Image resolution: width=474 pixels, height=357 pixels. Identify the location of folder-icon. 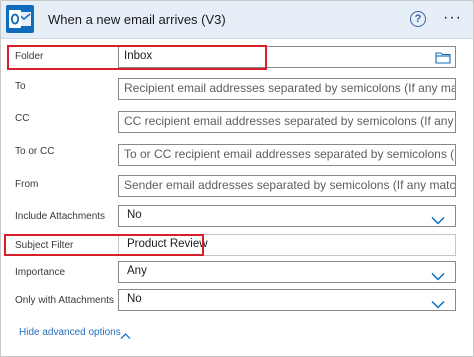
(443, 59).